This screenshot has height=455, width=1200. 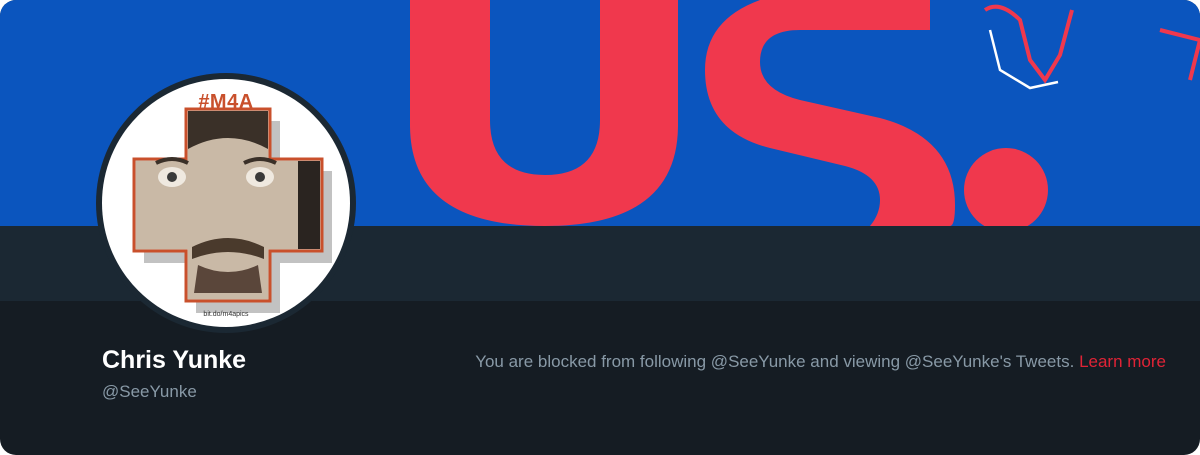 I want to click on profile-handle: @SeeYunke, so click(x=149, y=391).